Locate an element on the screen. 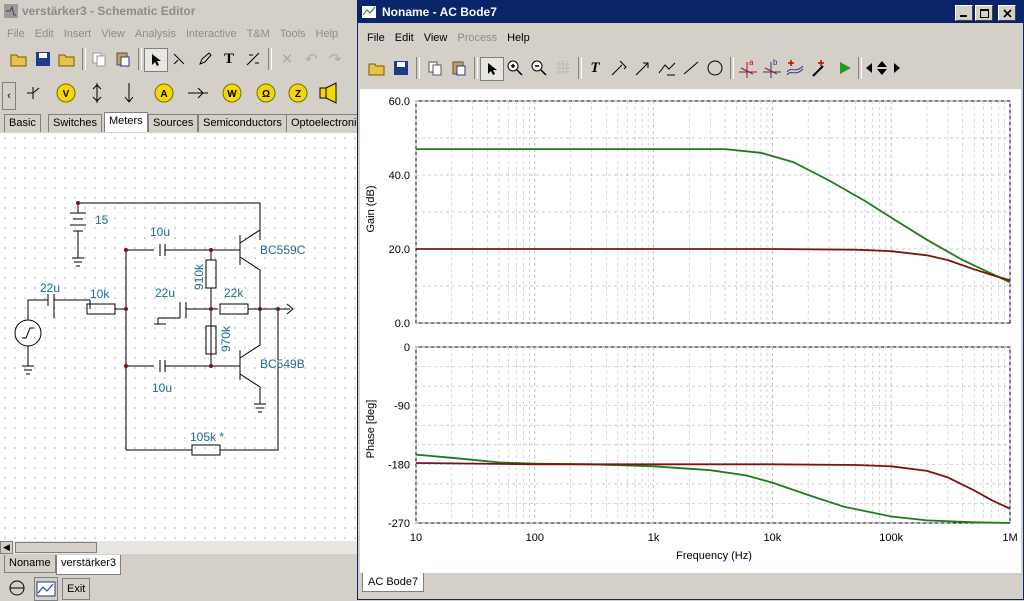 The width and height of the screenshot is (1024, 601). q2-label: BC549B is located at coordinates (282, 364).